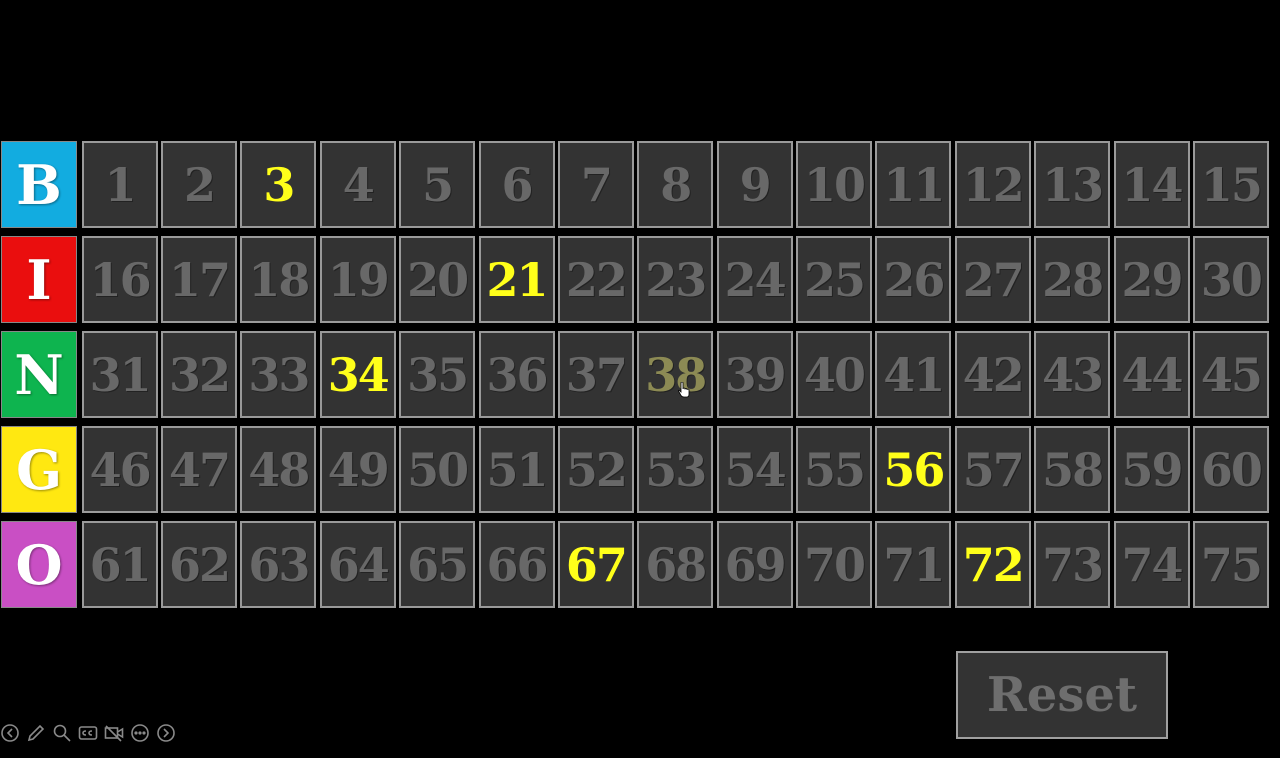 The image size is (1280, 758). What do you see at coordinates (754, 279) in the screenshot?
I see `number-cell: 24` at bounding box center [754, 279].